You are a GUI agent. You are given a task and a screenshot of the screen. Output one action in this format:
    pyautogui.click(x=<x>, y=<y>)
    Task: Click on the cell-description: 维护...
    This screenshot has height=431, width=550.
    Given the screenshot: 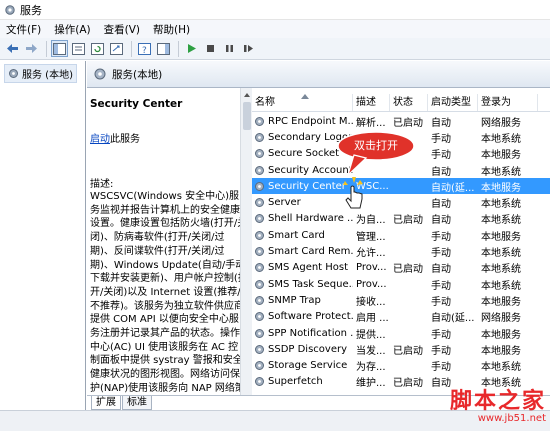 What is the action you would take?
    pyautogui.click(x=371, y=384)
    